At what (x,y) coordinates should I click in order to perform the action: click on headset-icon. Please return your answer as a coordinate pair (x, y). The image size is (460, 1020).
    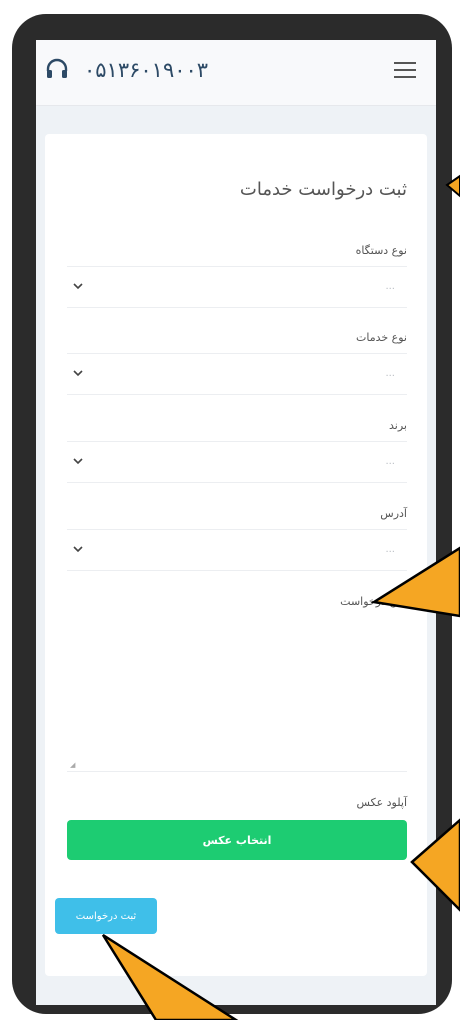
    Looking at the image, I should click on (57, 69).